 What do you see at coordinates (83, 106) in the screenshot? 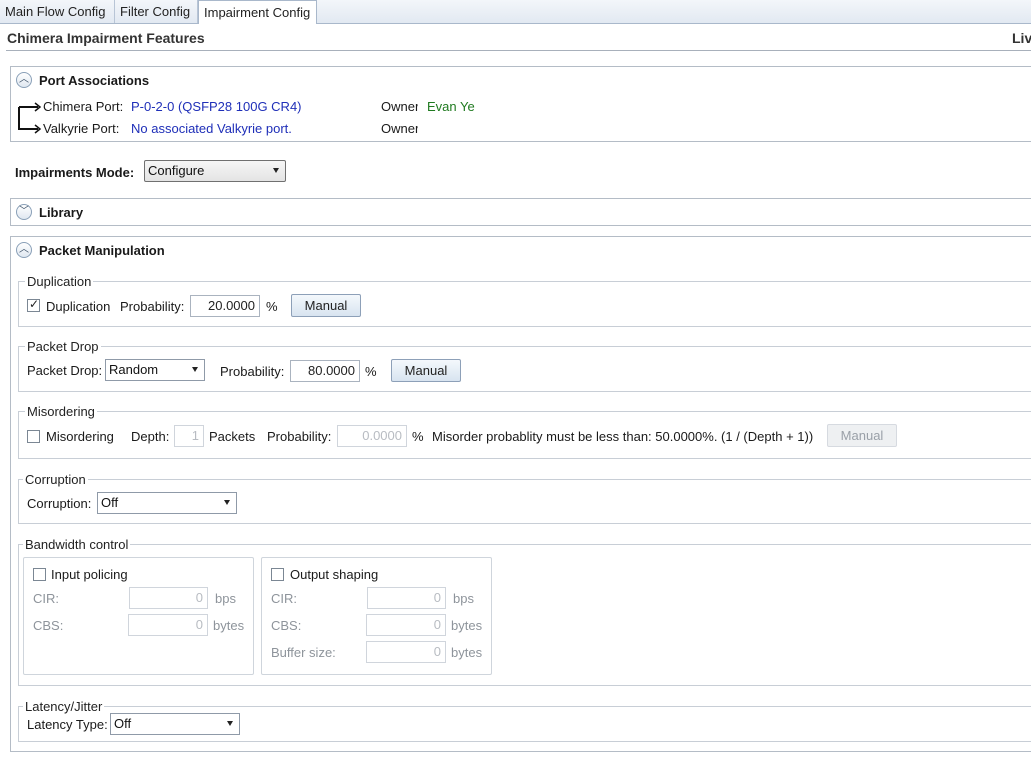
I see `chimera-port-label: Chimera Port:` at bounding box center [83, 106].